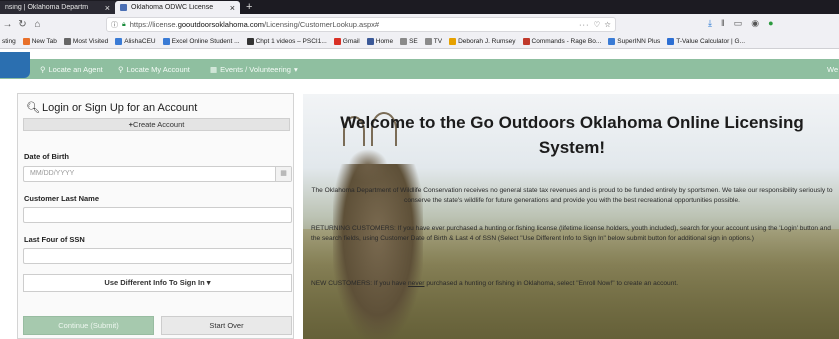 The width and height of the screenshot is (839, 339). What do you see at coordinates (44, 41) in the screenshot?
I see `bookmark-label: New Tab` at bounding box center [44, 41].